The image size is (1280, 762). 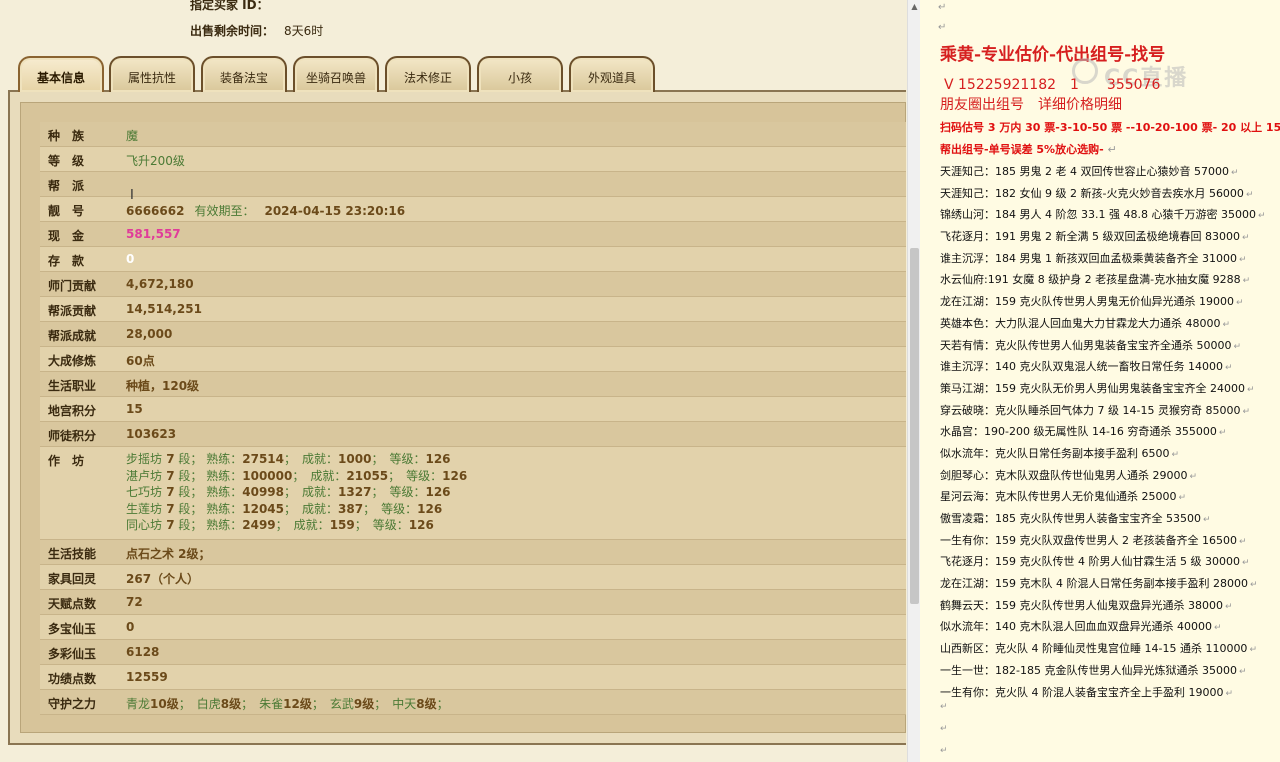 I want to click on row-deposit: 存 款0, so click(x=473, y=259).